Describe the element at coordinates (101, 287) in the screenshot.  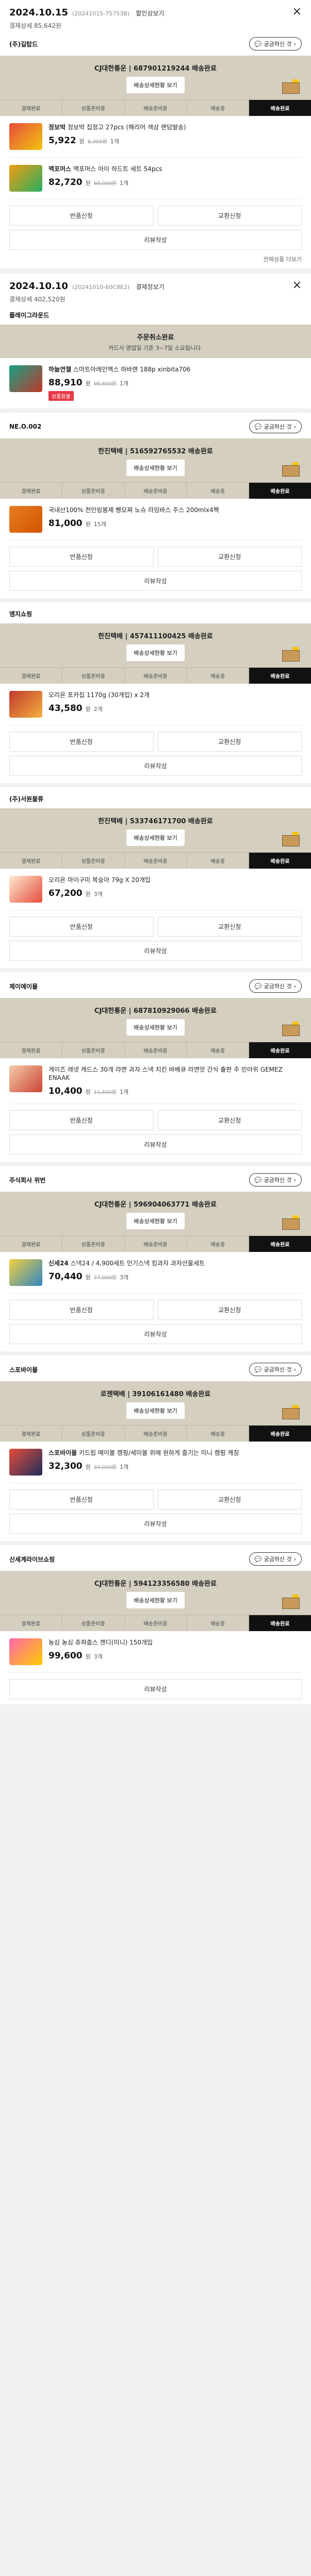
I see `order-number: (20241010-60C8E2)` at that location.